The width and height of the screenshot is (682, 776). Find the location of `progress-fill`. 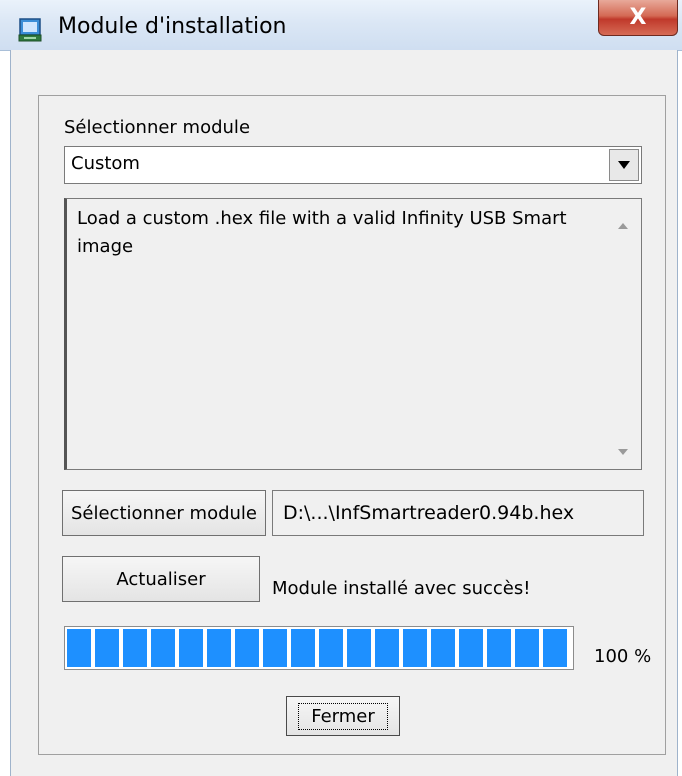

progress-fill is located at coordinates (319, 648).